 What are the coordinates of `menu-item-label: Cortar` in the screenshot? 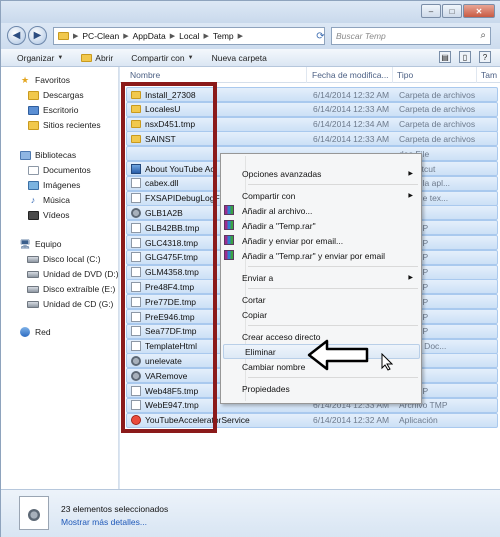 It's located at (254, 299).